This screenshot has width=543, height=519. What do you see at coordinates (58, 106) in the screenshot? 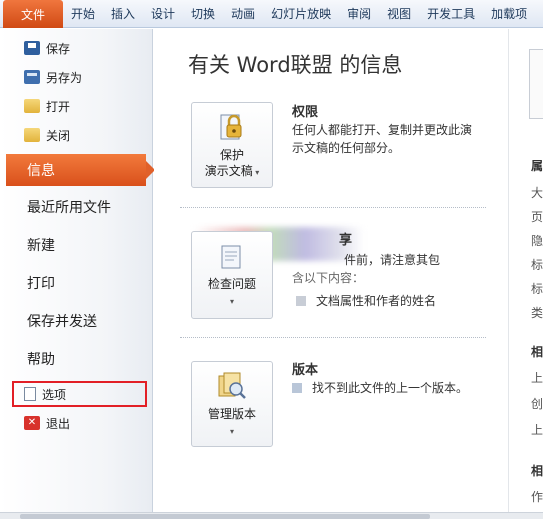
I see `nav-open-label: 打开` at bounding box center [58, 106].